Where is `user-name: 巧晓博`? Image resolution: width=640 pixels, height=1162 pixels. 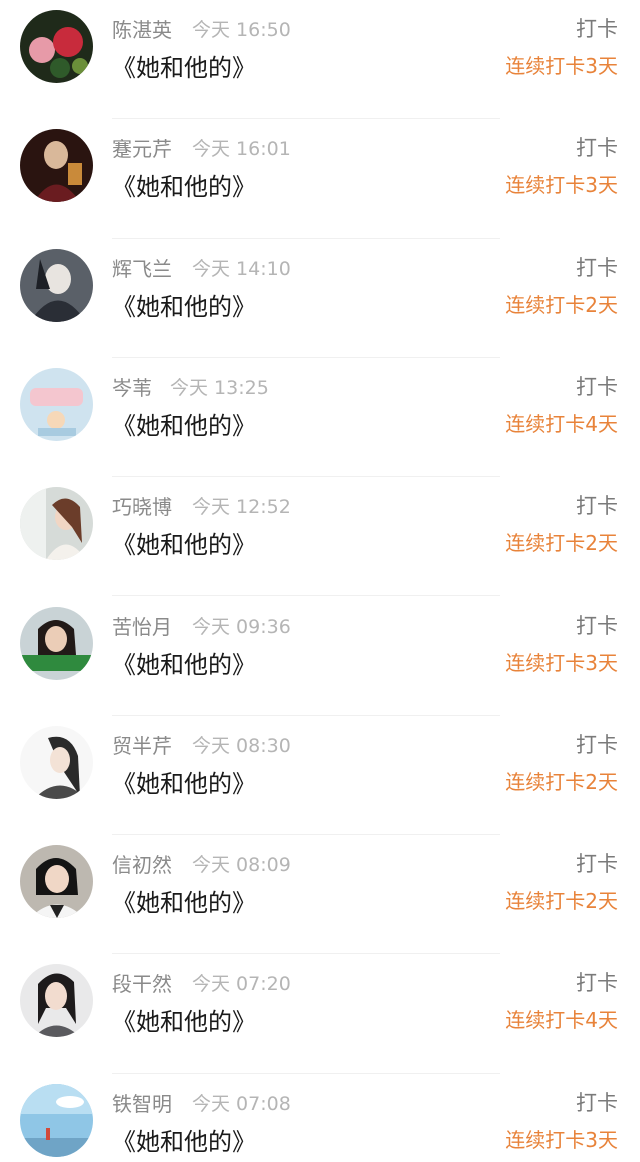 user-name: 巧晓博 is located at coordinates (142, 505).